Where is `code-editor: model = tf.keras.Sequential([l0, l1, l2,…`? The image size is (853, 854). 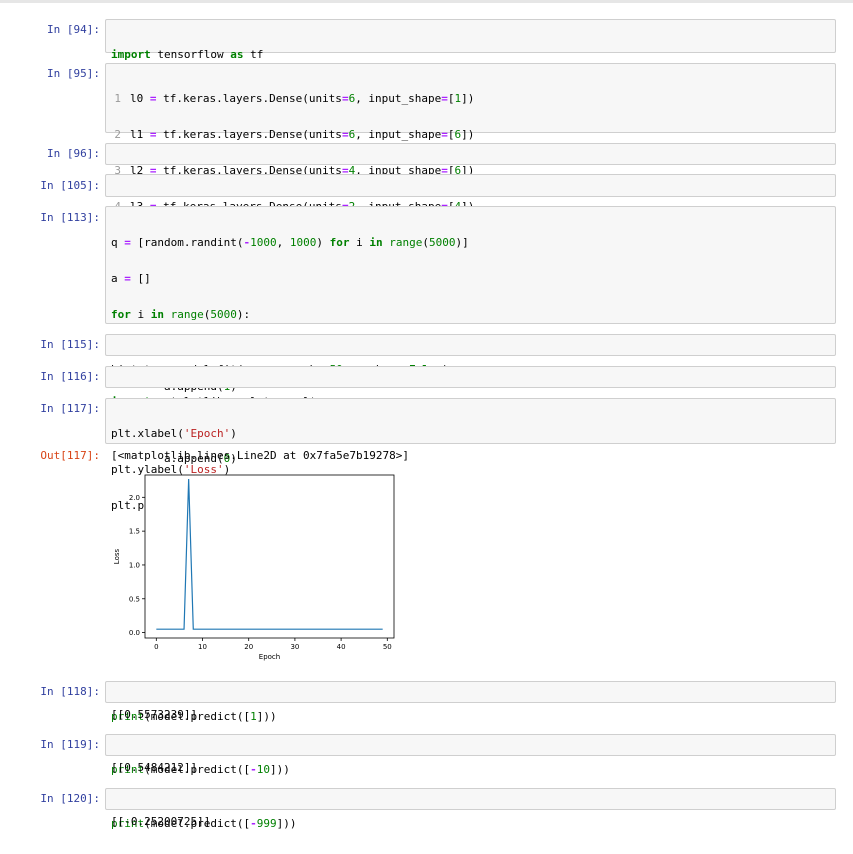
code-editor: model = tf.keras.Sequential([l0, l1, l2,… is located at coordinates (470, 164).